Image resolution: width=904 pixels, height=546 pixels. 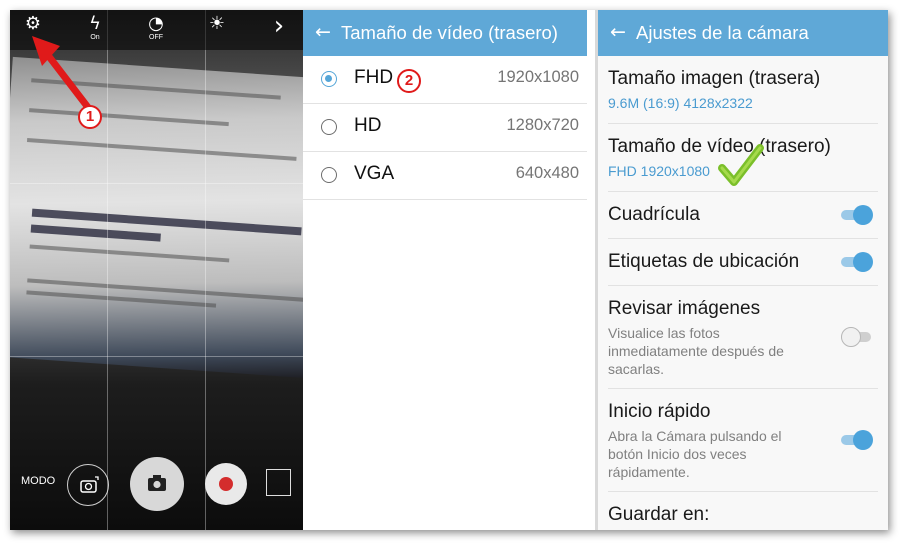 I want to click on take-photo-button, so click(x=157, y=484).